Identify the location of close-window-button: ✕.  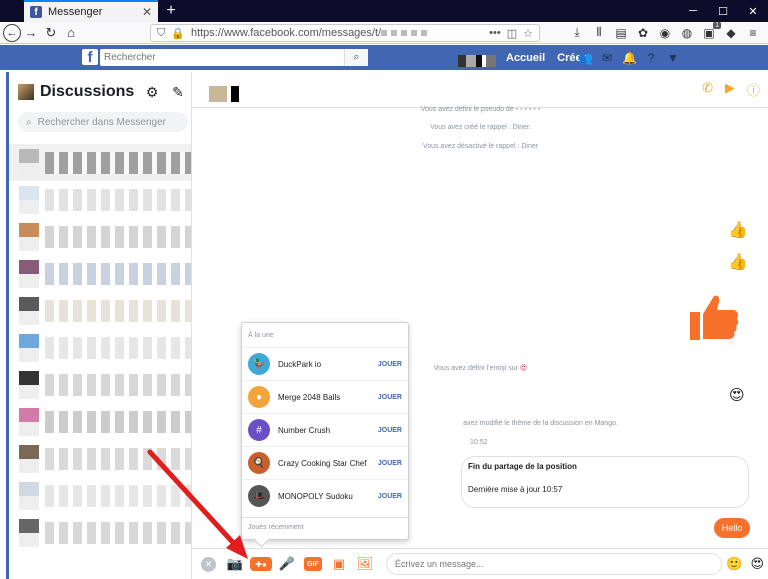
(753, 11).